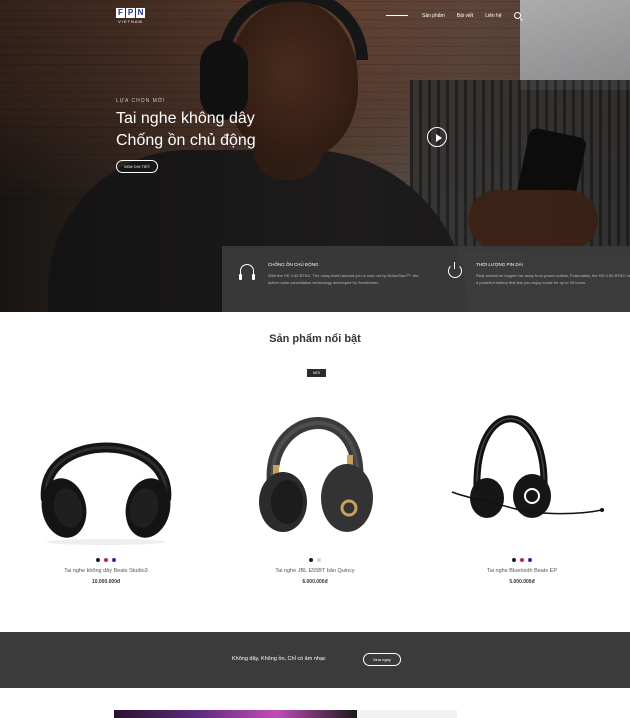 The height and width of the screenshot is (718, 630). What do you see at coordinates (522, 582) in the screenshot?
I see `product-price: 5.000.000đ` at bounding box center [522, 582].